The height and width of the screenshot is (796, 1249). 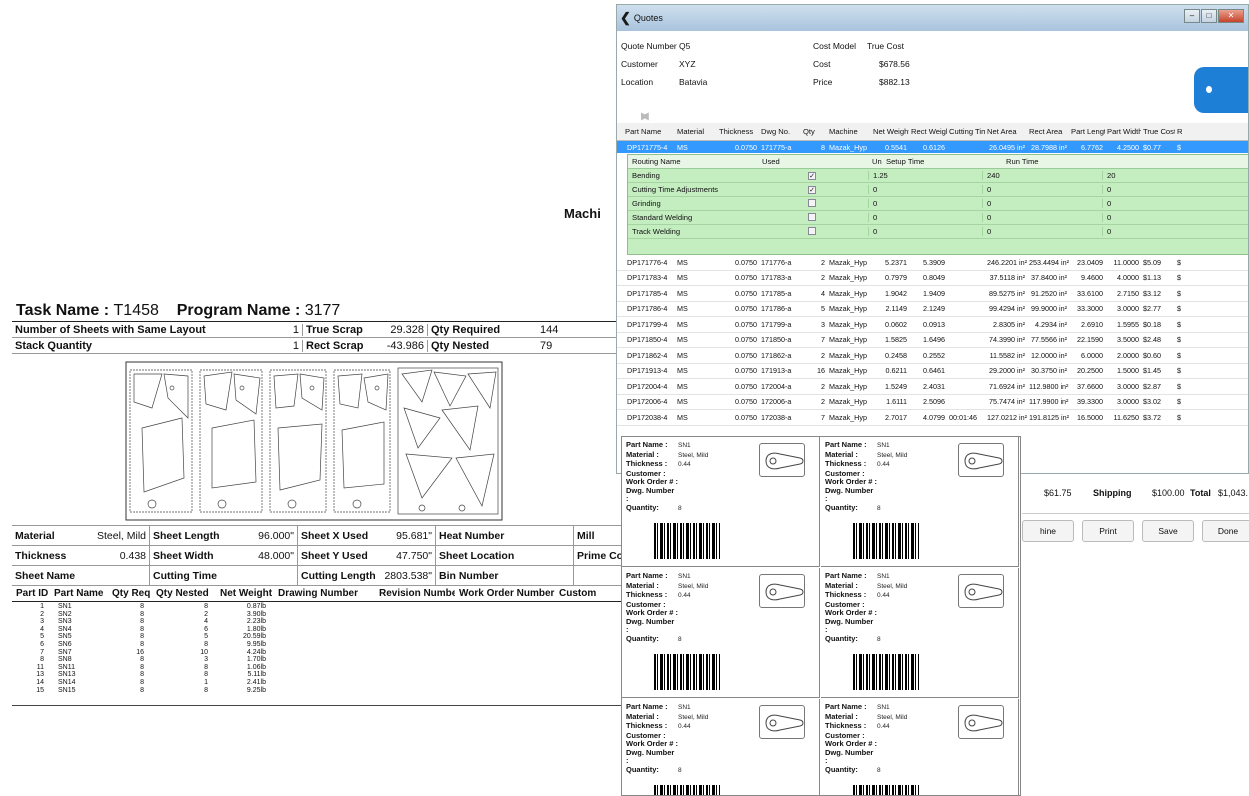 I want to click on routing-row: Bending ✓ 1.25 240 20, so click(x=938, y=176).